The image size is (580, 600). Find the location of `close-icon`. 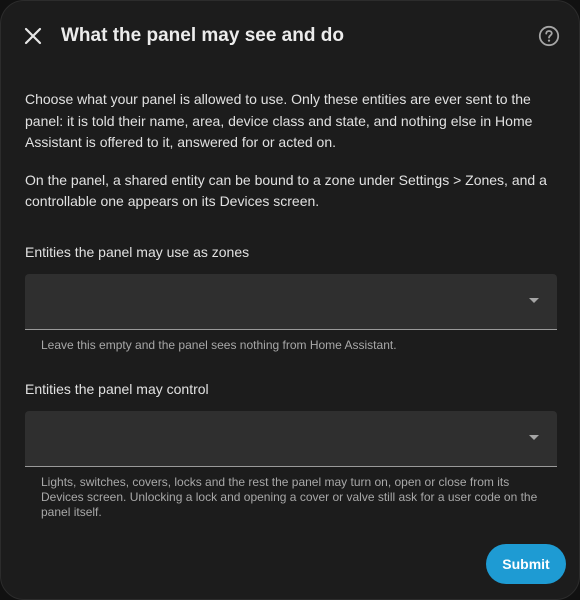

close-icon is located at coordinates (33, 36).